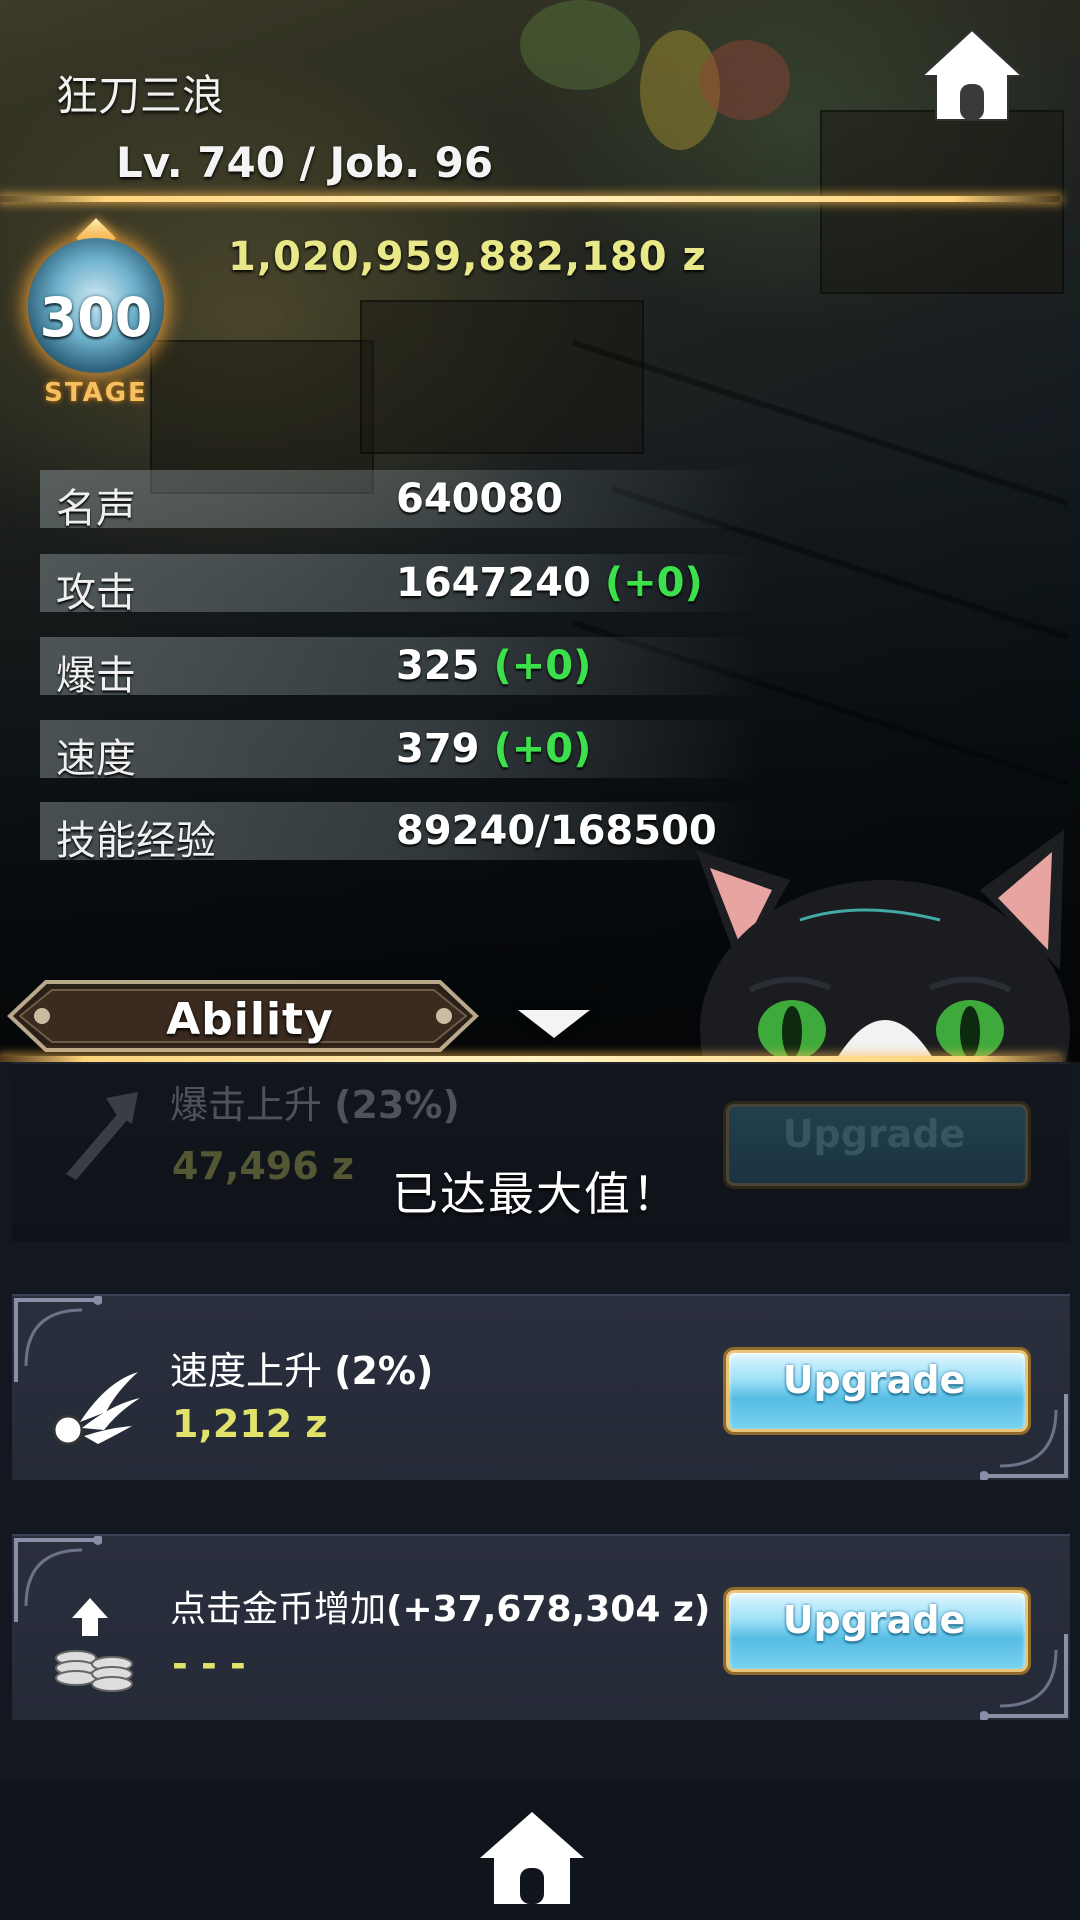 This screenshot has height=1920, width=1080. I want to click on stat-value: 325 (+0), so click(494, 666).